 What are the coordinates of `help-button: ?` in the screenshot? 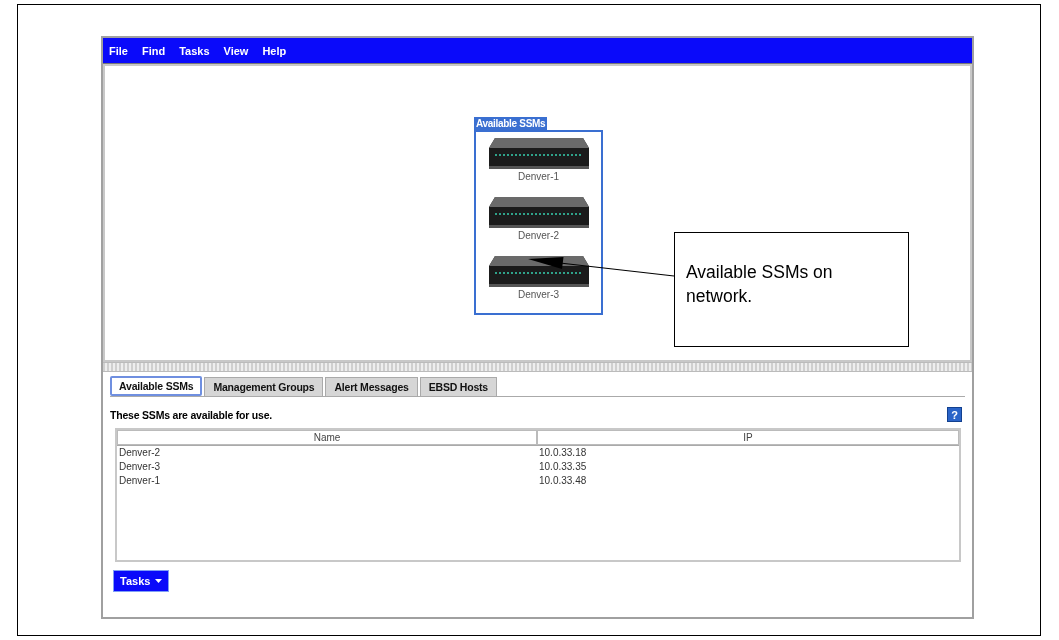 It's located at (954, 414).